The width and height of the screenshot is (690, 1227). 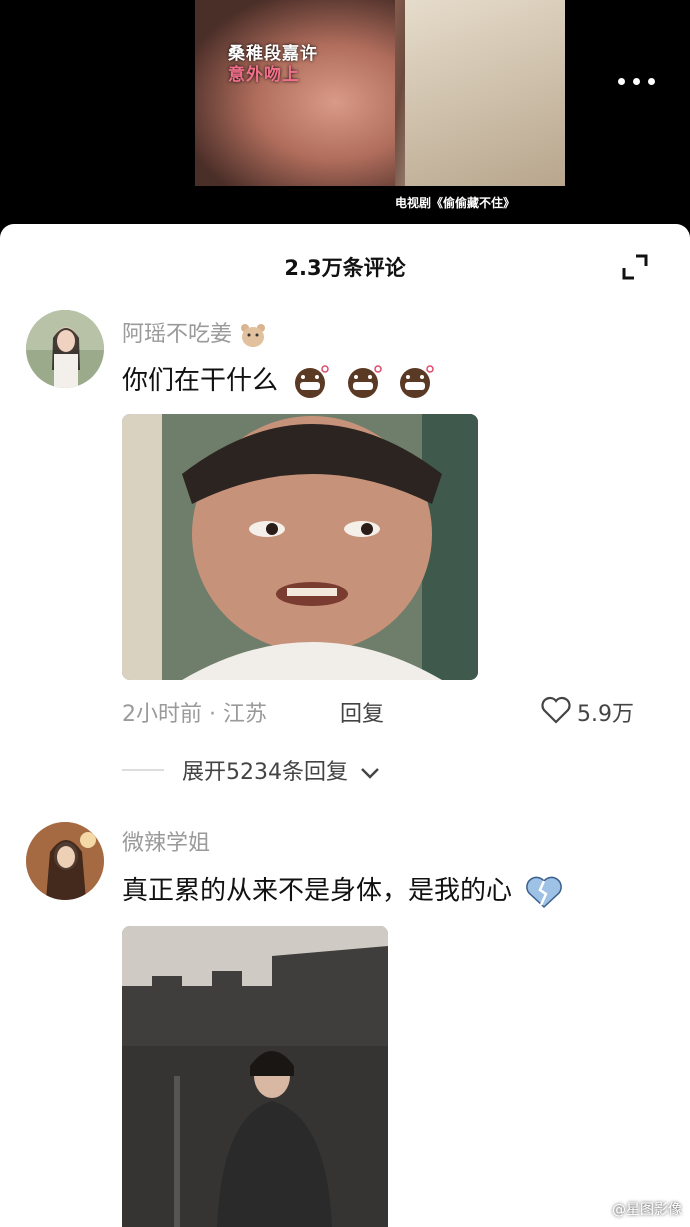 I want to click on video-caption: 桑稚段嘉许 意外吻上, so click(x=273, y=65).